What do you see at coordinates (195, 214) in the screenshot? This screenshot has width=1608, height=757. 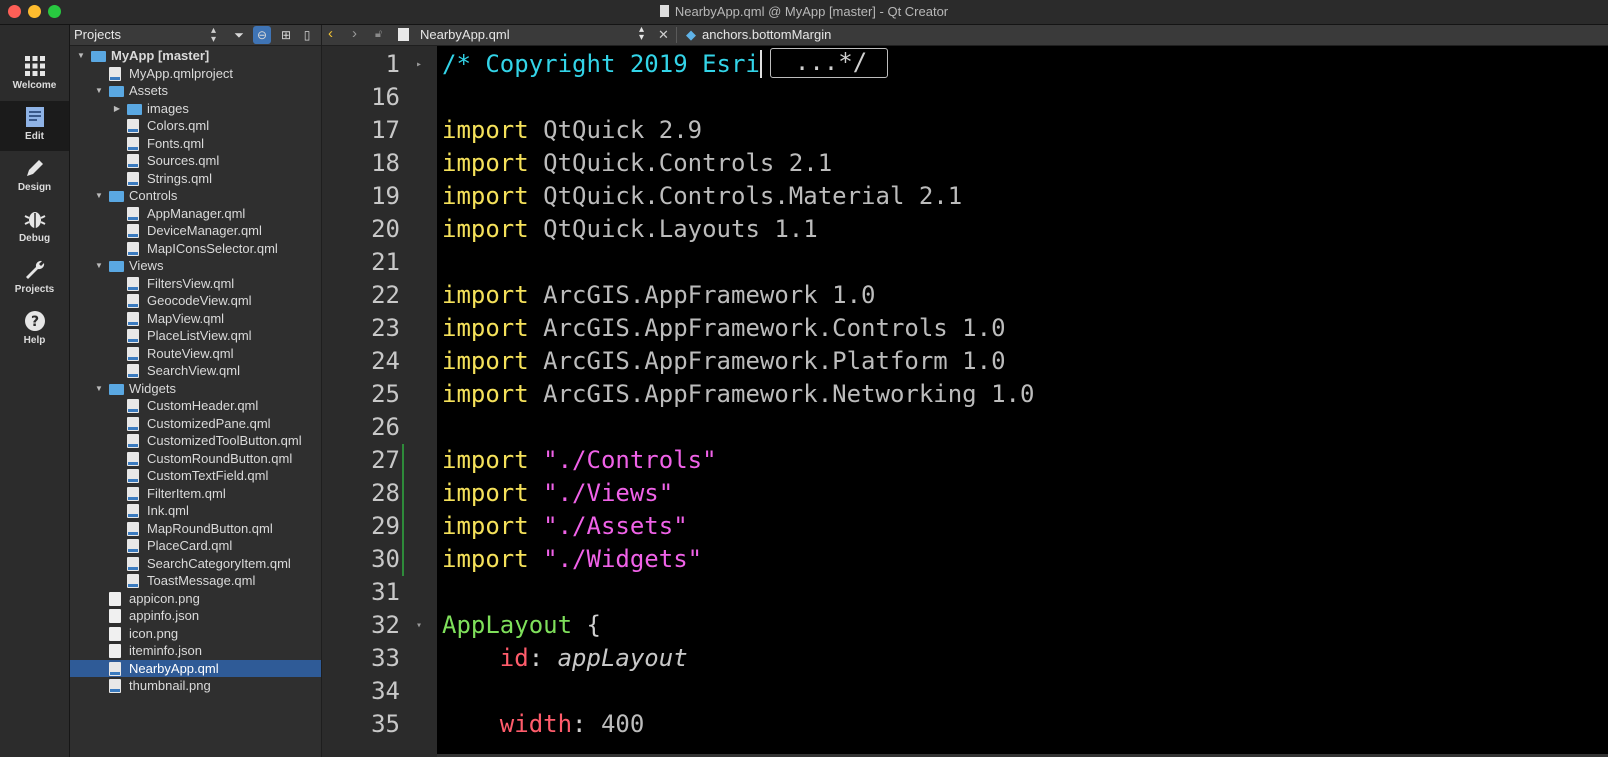 I see `tree-file: AppManager.qml` at bounding box center [195, 214].